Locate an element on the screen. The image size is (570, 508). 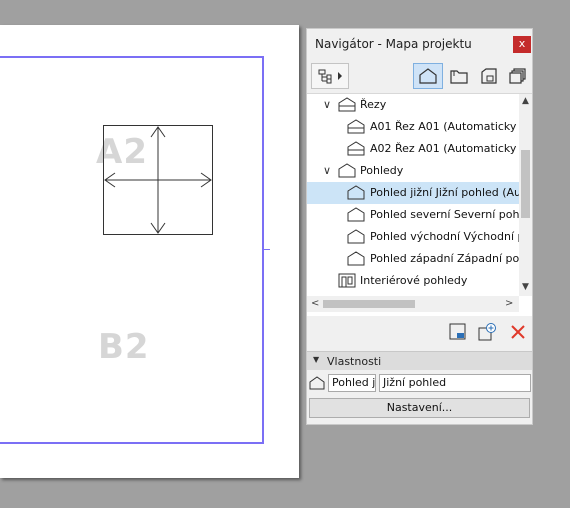
project-map-menu-button is located at coordinates (330, 76).